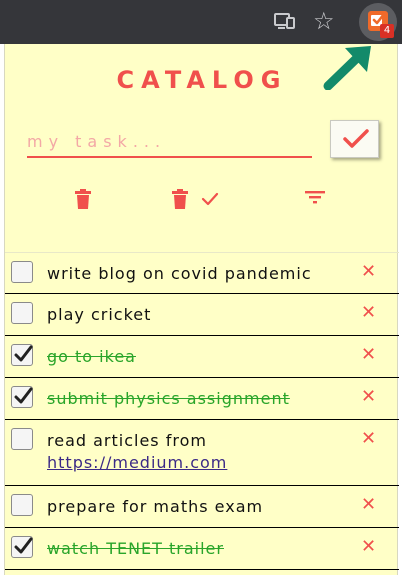  What do you see at coordinates (137, 462) in the screenshot?
I see `task-link: https://medium.com` at bounding box center [137, 462].